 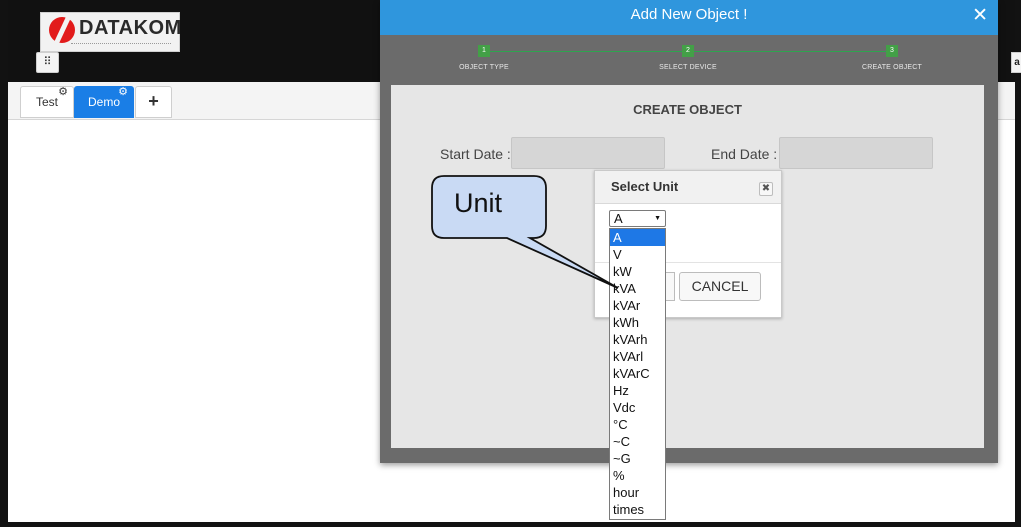 I want to click on unit-option: %, so click(x=637, y=475).